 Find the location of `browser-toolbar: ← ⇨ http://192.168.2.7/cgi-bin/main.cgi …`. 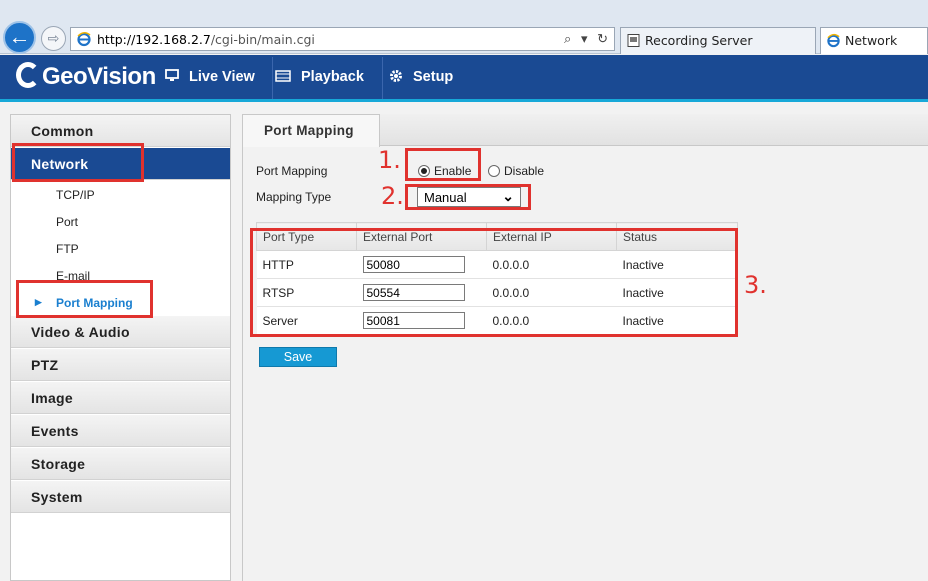

browser-toolbar: ← ⇨ http://192.168.2.7/cgi-bin/main.cgi … is located at coordinates (464, 27).